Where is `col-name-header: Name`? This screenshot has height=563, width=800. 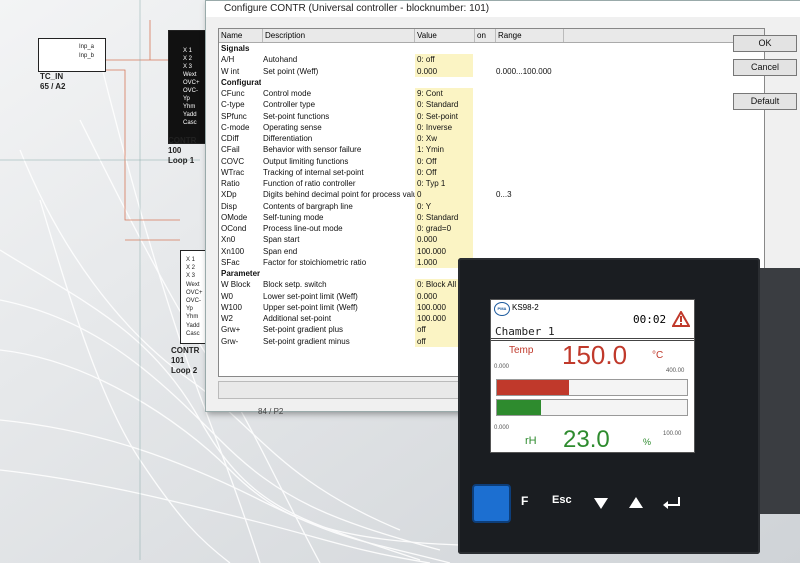
col-name-header: Name is located at coordinates (241, 35).